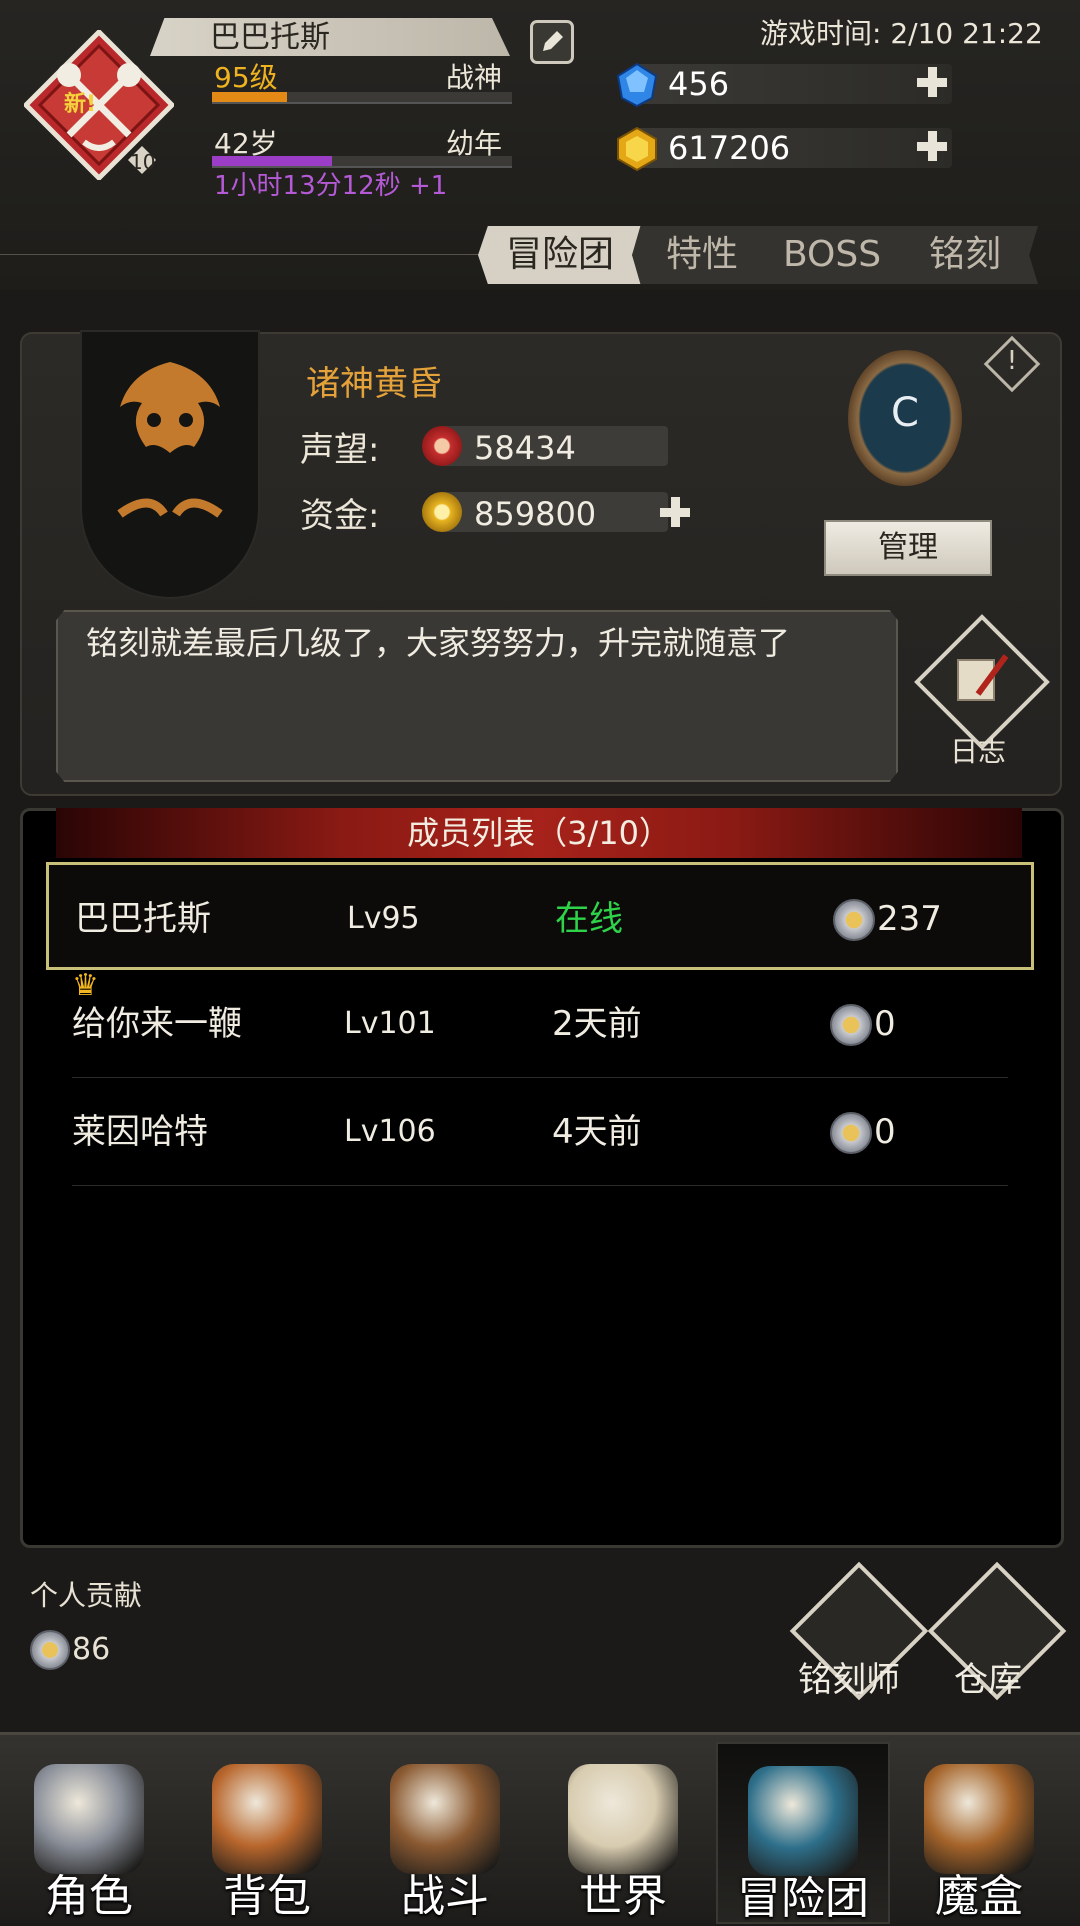 Image resolution: width=1080 pixels, height=1926 pixels. I want to click on sword-shield-icon, so click(445, 1819).